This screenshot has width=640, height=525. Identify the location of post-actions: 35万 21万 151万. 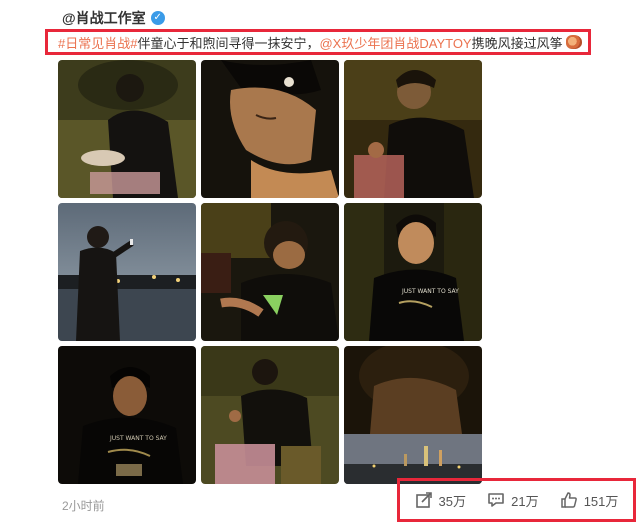
(516, 500).